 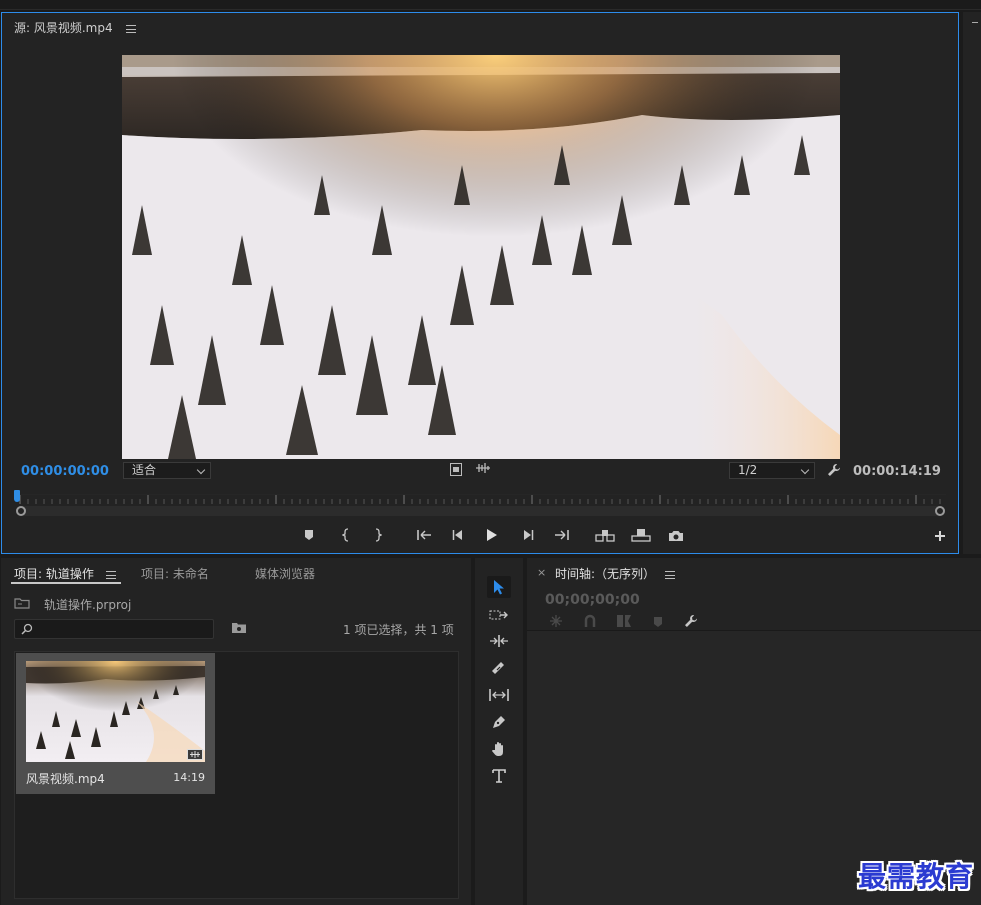 I want to click on track-select-tool, so click(x=499, y=615).